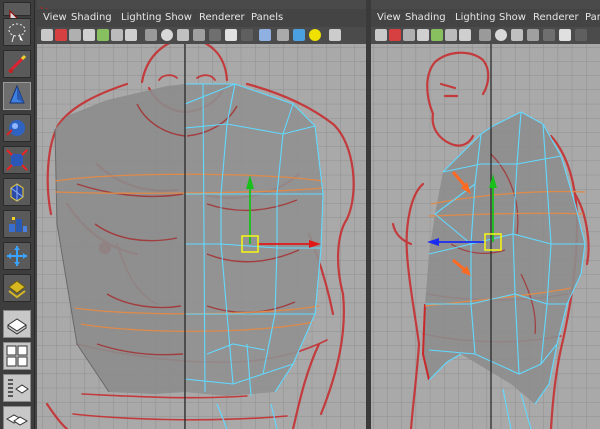 Image resolution: width=600 pixels, height=429 pixels. Describe the element at coordinates (425, 17) in the screenshot. I see `menu-shading-right: Shading` at that location.